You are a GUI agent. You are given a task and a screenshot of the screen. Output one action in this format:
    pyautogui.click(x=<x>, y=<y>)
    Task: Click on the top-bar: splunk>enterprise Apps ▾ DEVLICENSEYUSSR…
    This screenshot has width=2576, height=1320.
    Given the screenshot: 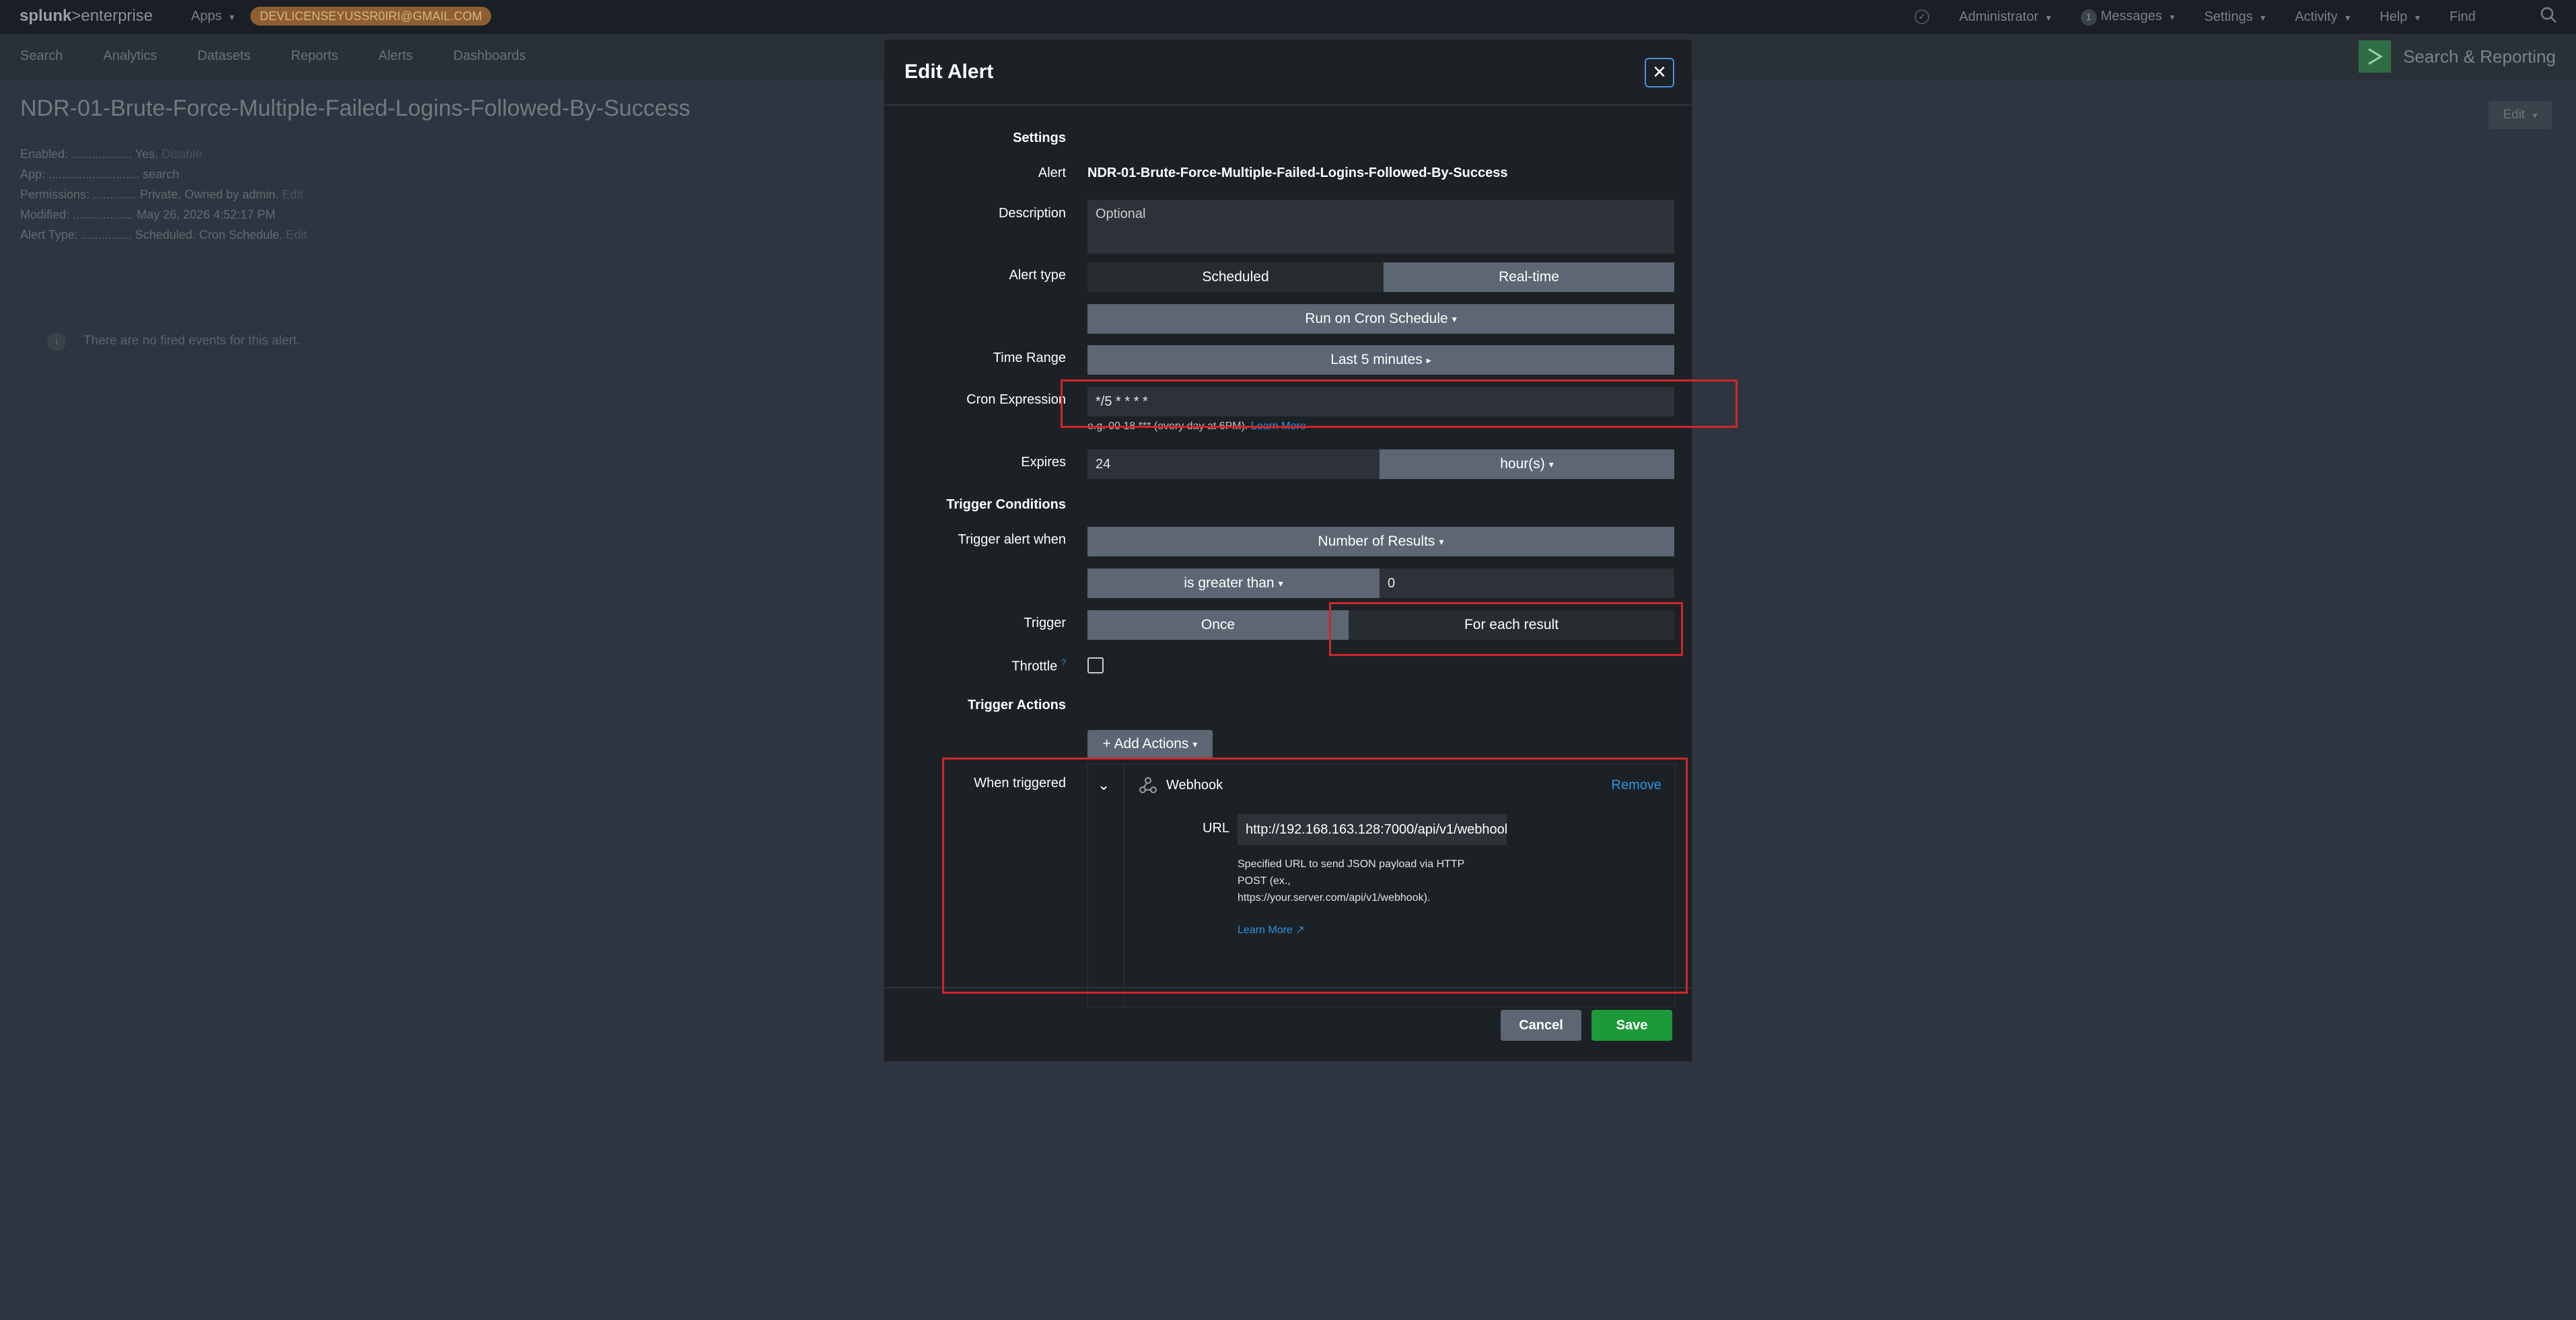 What is the action you would take?
    pyautogui.click(x=1288, y=17)
    